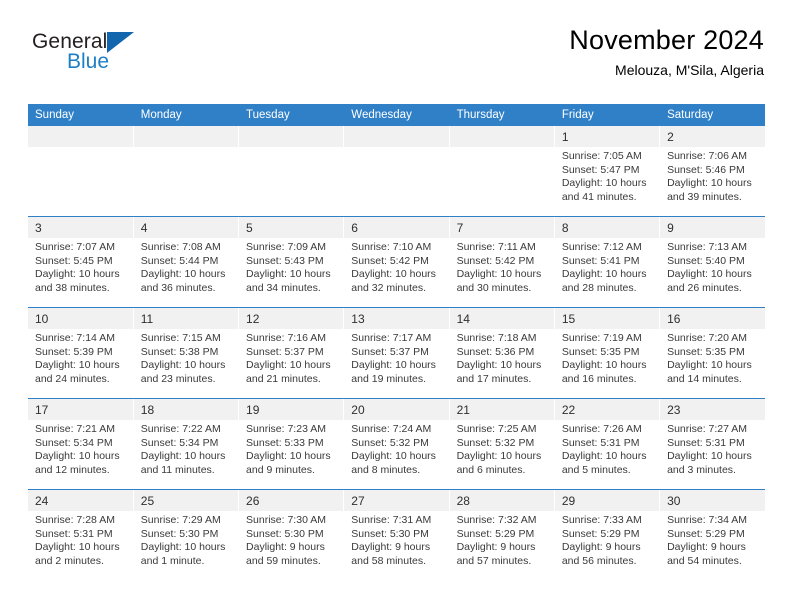  What do you see at coordinates (706, 533) in the screenshot?
I see `day-info-line: Sunset: 5:29 PM` at bounding box center [706, 533].